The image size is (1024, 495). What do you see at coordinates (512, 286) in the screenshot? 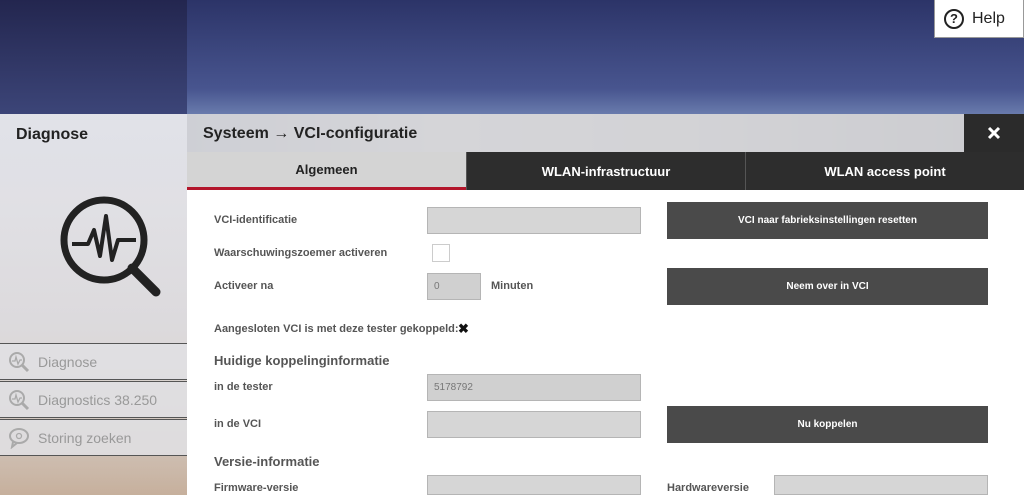
I see `minutes-unit-label: Minuten` at bounding box center [512, 286].